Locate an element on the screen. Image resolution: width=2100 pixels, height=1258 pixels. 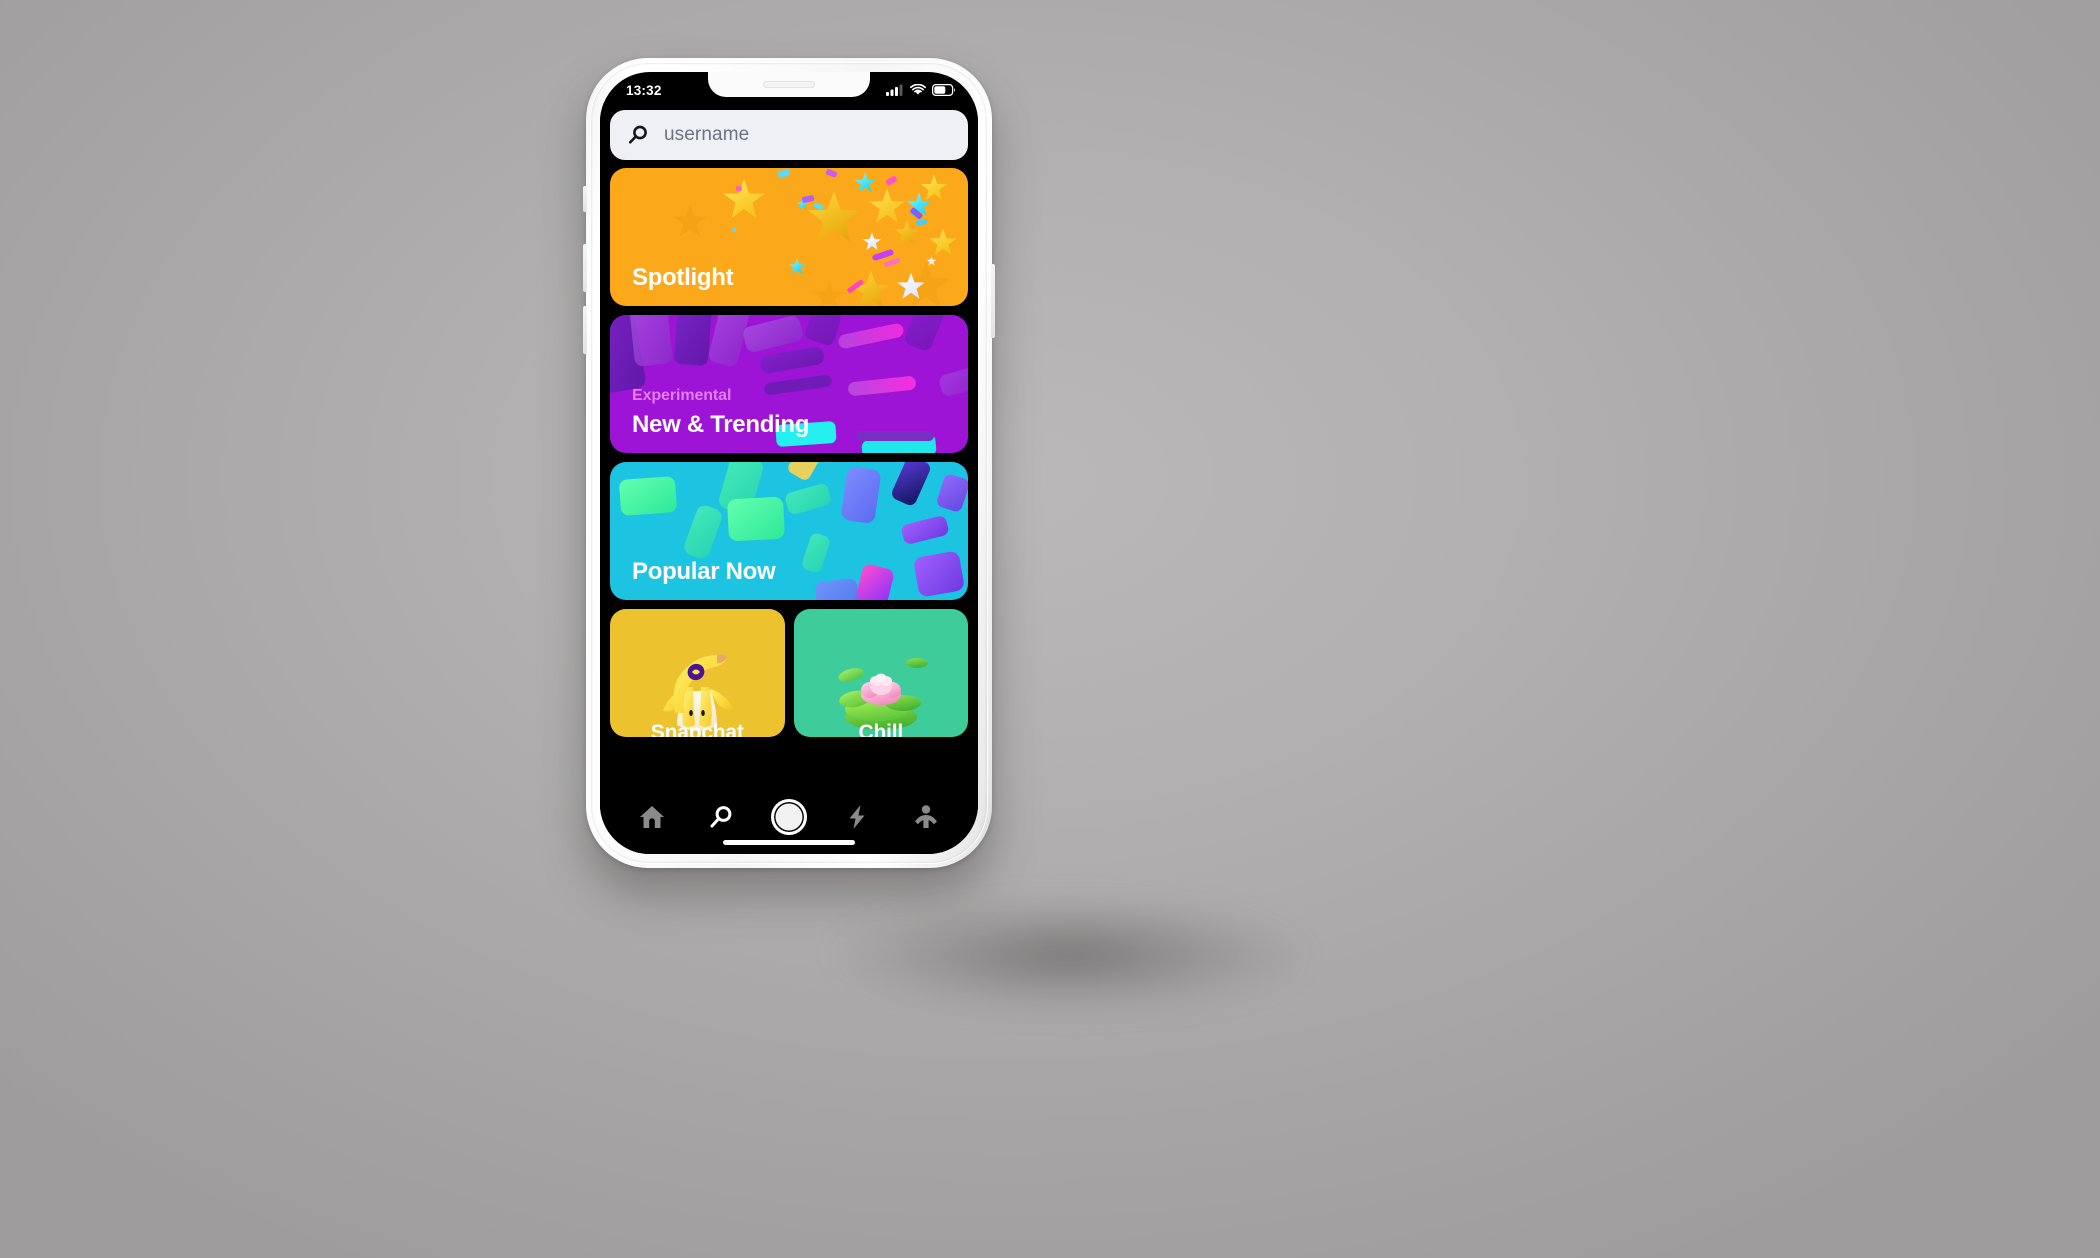
card-trending-label: New & Trending is located at coordinates (721, 424).